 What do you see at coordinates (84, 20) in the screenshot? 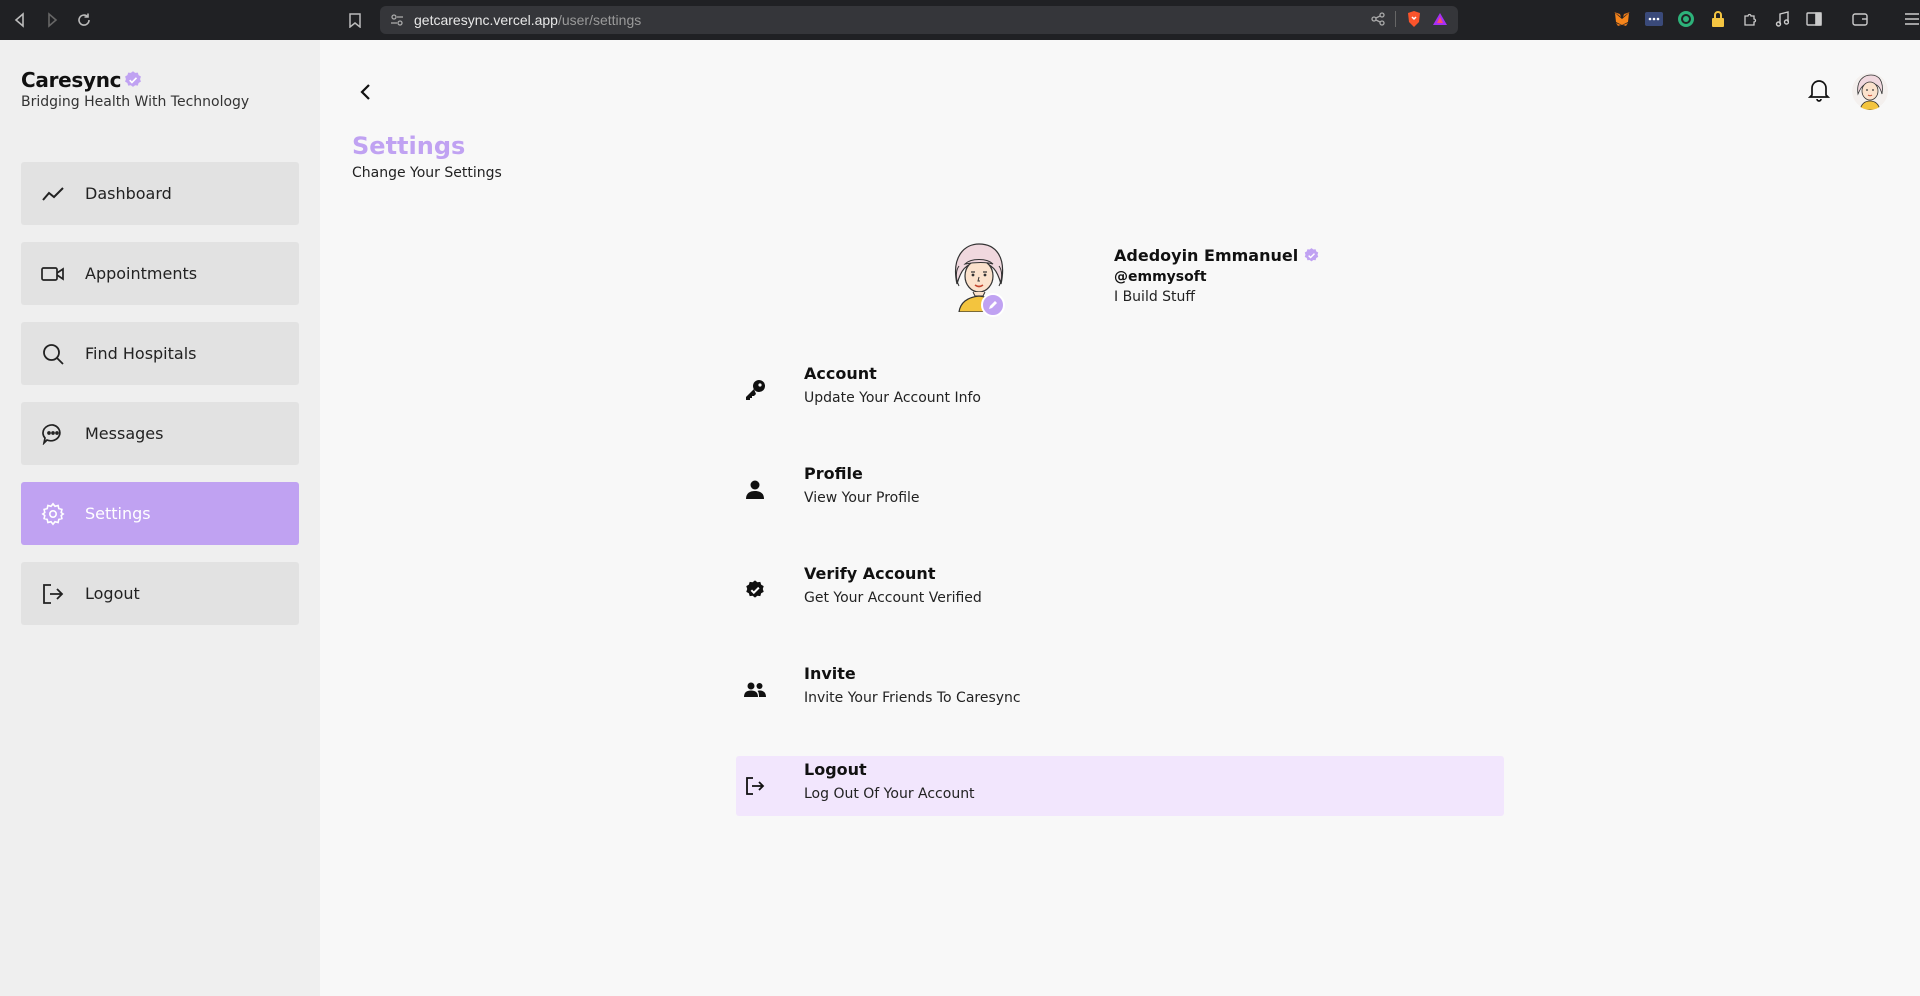
I see `browser-reload-icon` at bounding box center [84, 20].